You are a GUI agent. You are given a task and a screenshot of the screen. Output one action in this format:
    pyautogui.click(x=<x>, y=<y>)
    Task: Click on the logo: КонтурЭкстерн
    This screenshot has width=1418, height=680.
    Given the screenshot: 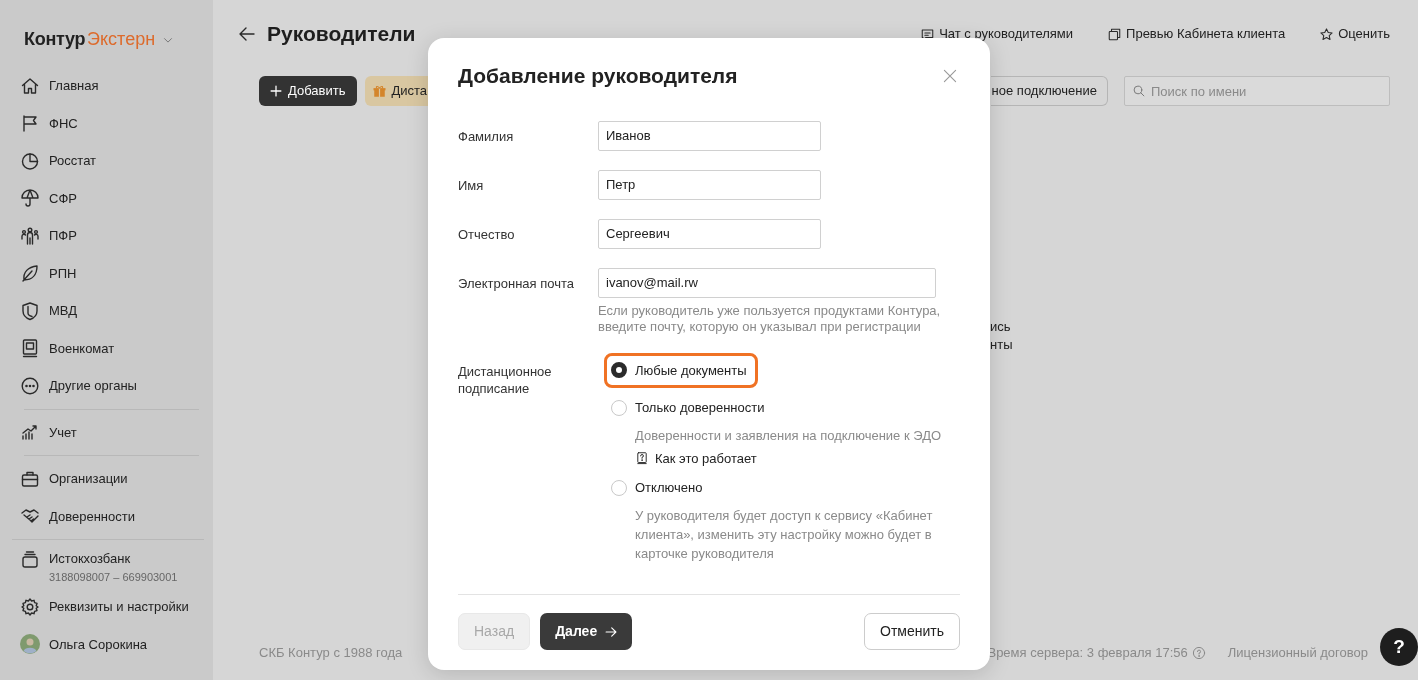 What is the action you would take?
    pyautogui.click(x=90, y=39)
    